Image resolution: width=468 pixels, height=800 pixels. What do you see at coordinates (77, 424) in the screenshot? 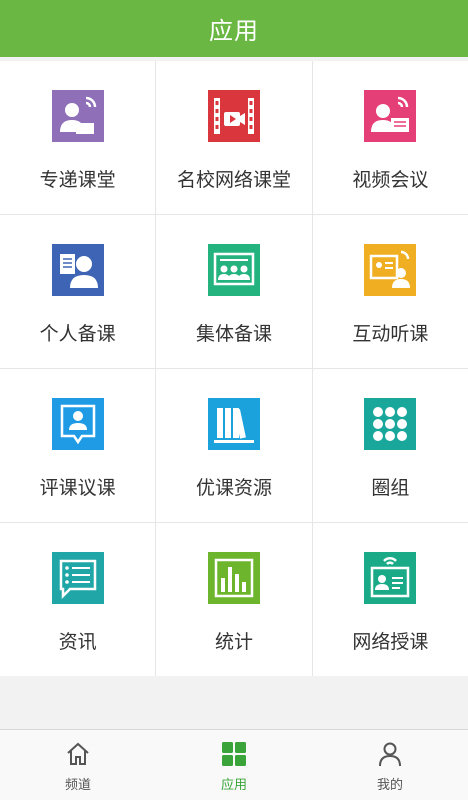
I see `review-comment-icon` at bounding box center [77, 424].